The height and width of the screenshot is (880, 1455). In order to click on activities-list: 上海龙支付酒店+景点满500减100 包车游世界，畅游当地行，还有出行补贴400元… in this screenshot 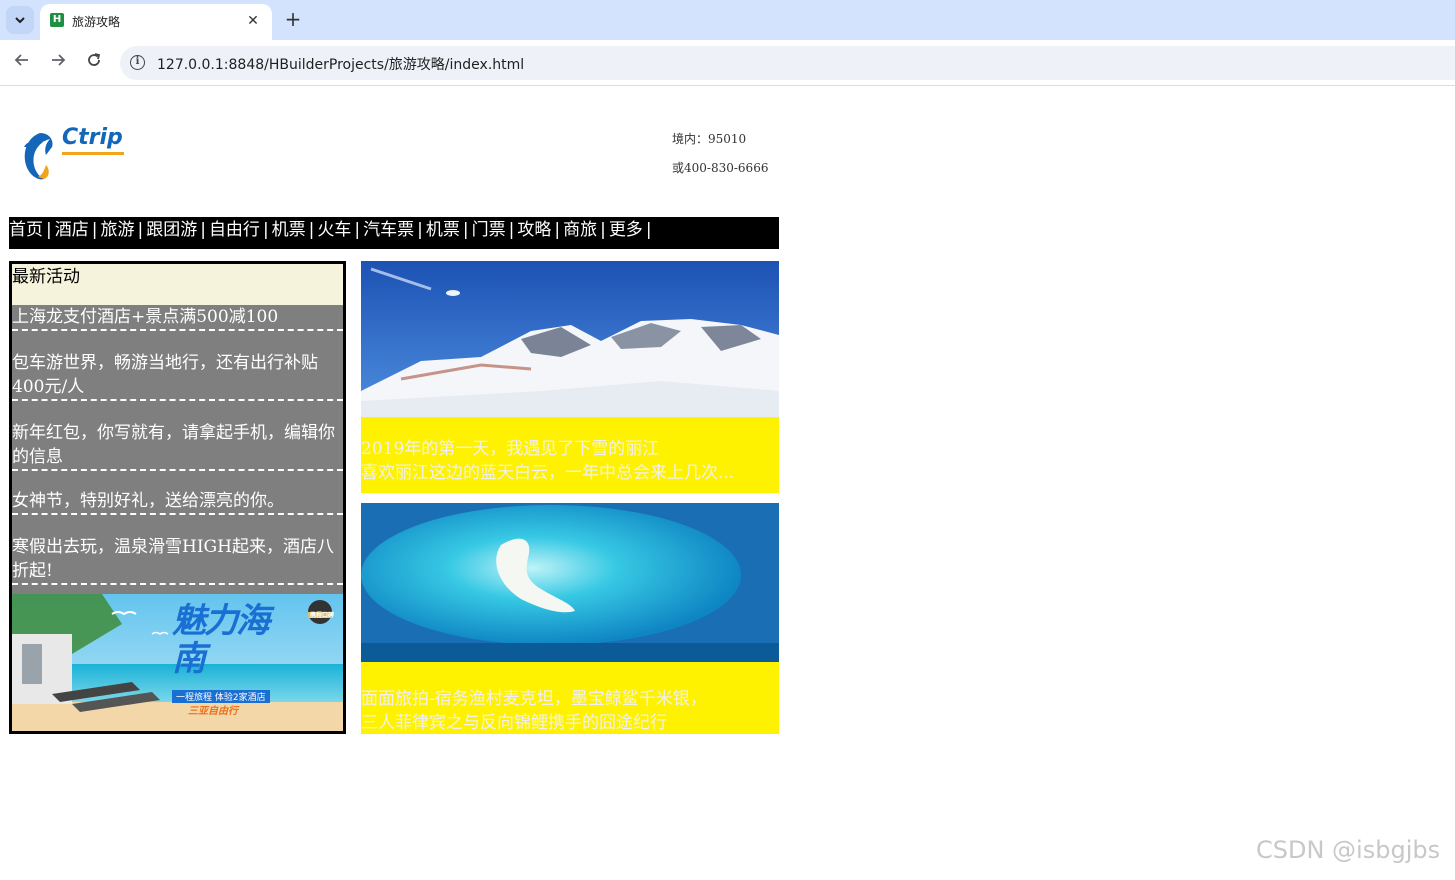, I will do `click(177, 452)`.